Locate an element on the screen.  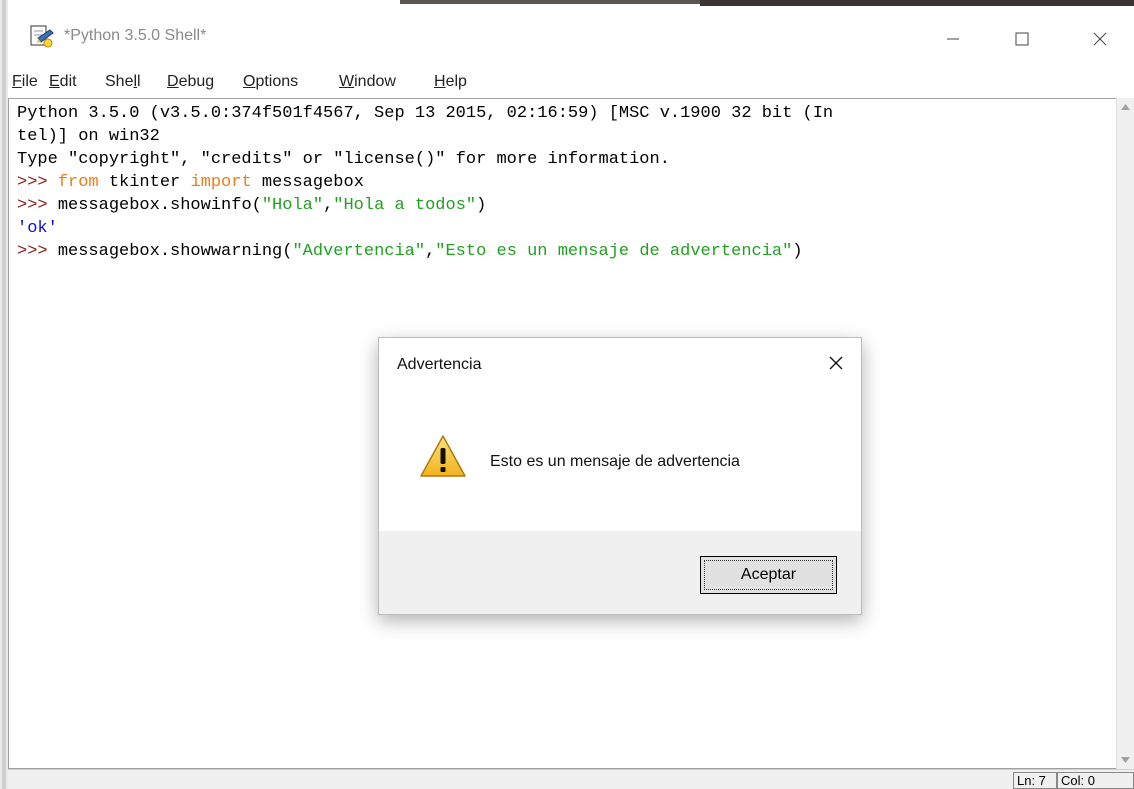
title-bar: *Python 3.5.0 Shell* is located at coordinates (571, 34).